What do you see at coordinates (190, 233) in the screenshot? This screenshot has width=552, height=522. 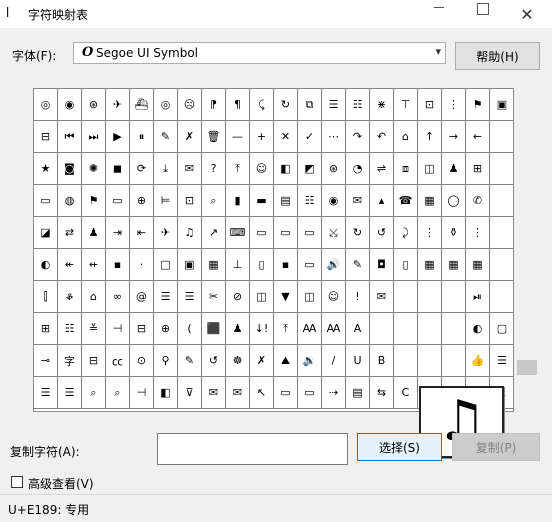 I see `char-cell: ♫` at bounding box center [190, 233].